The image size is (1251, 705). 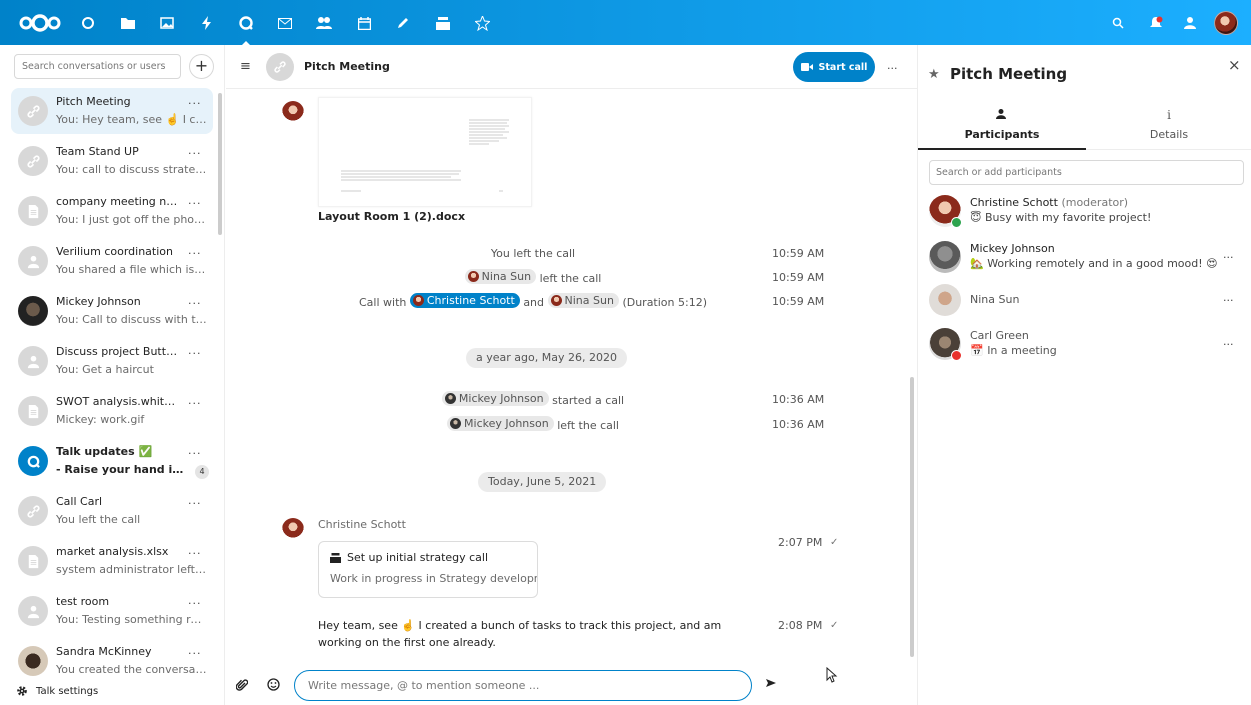 I want to click on mention-name: Nina Sun, so click(x=589, y=300).